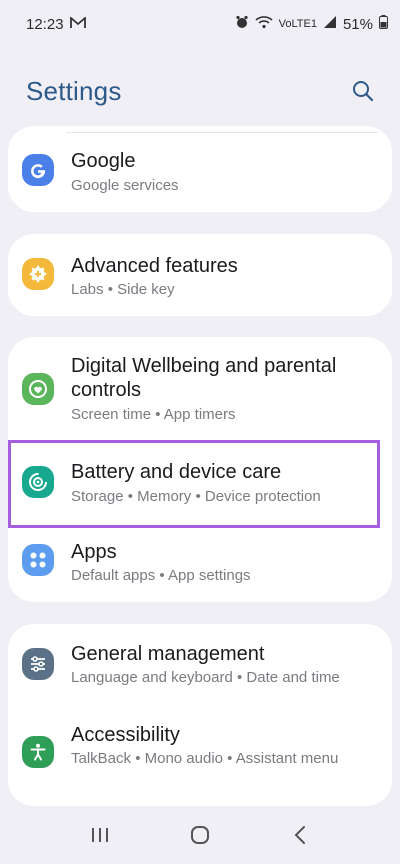 The image size is (400, 864). What do you see at coordinates (94, 552) in the screenshot?
I see `item-title: Apps` at bounding box center [94, 552].